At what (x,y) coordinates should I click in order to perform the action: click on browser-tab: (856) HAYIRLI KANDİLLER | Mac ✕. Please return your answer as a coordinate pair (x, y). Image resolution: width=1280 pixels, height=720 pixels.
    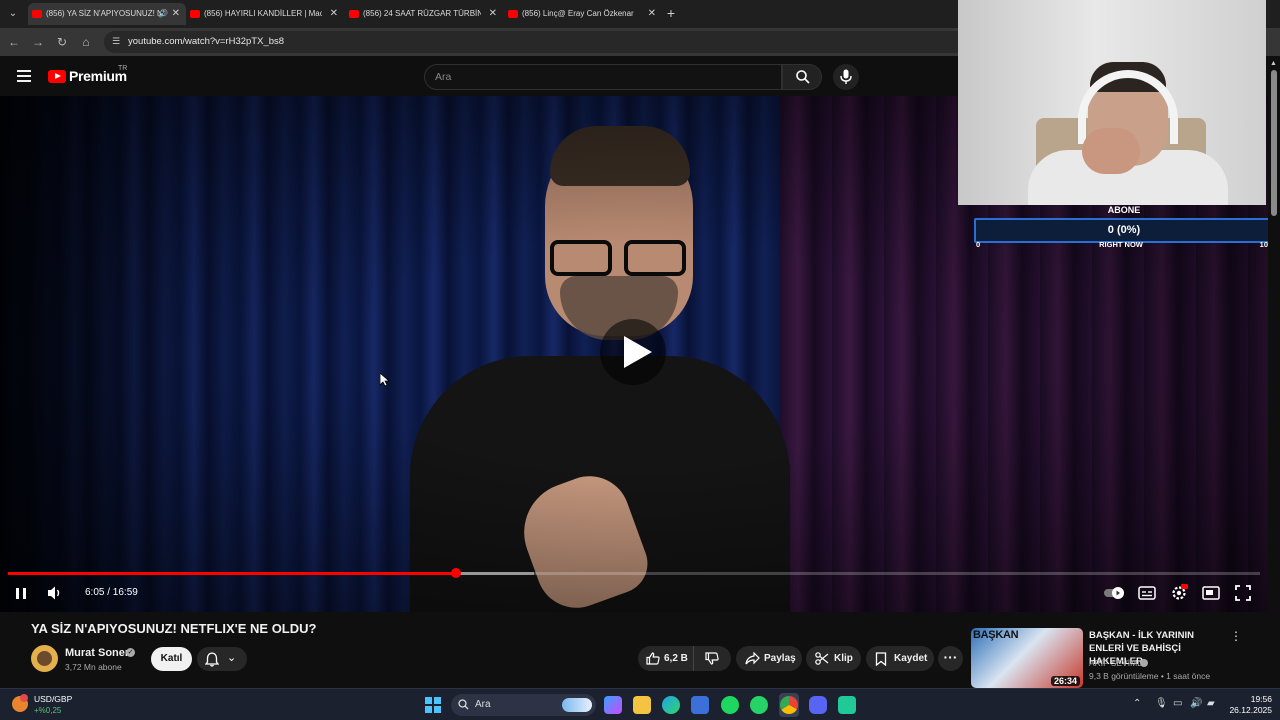
    Looking at the image, I should click on (265, 14).